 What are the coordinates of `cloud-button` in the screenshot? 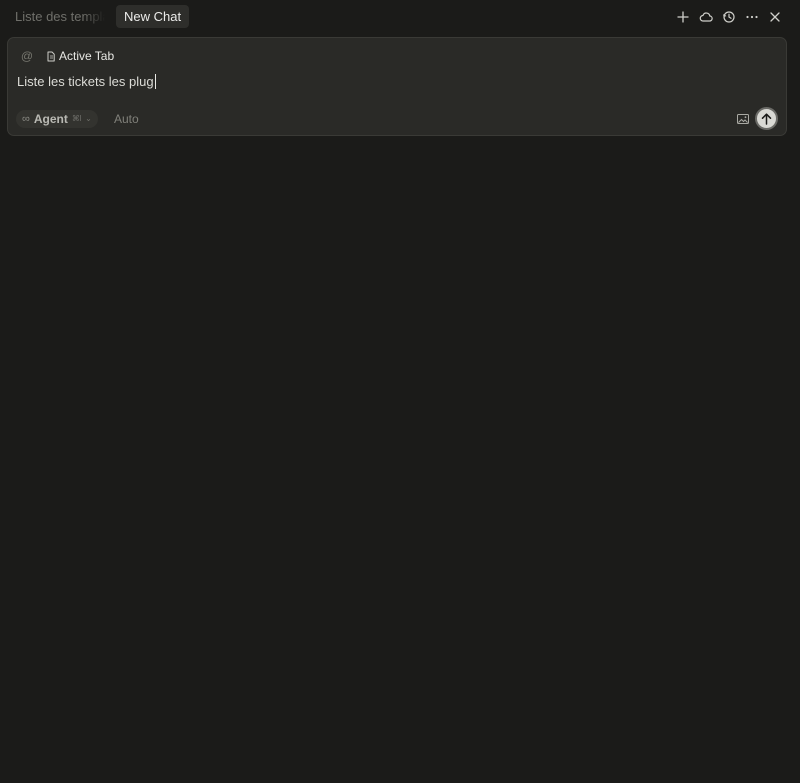 It's located at (705, 17).